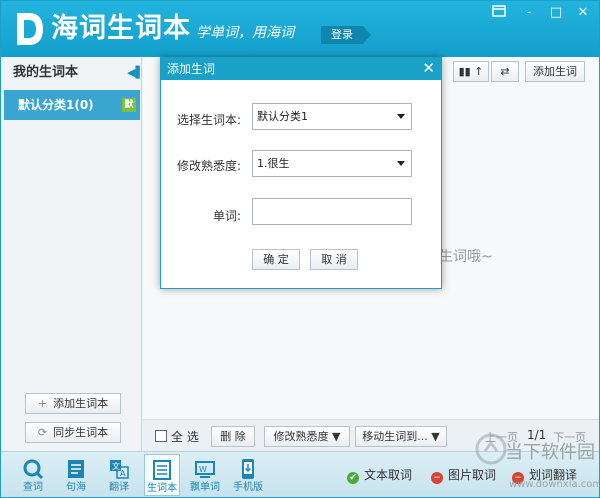 This screenshot has height=498, width=600. Describe the element at coordinates (353, 478) in the screenshot. I see `check-icon: ✔` at that location.